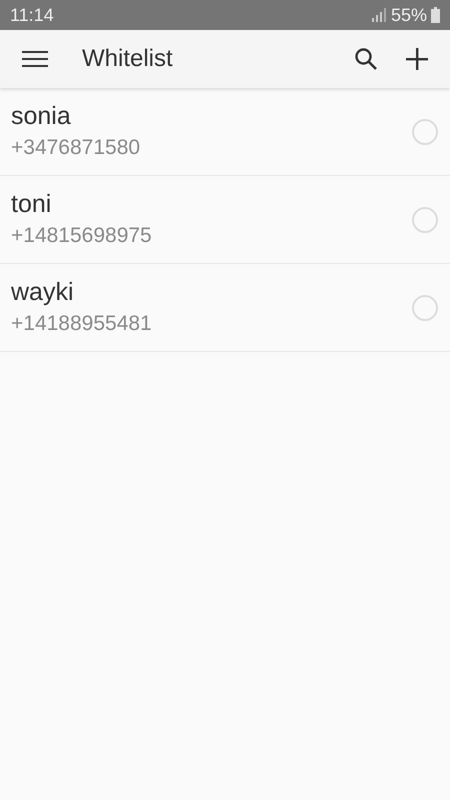  Describe the element at coordinates (31, 205) in the screenshot. I see `contact-name: toni` at that location.